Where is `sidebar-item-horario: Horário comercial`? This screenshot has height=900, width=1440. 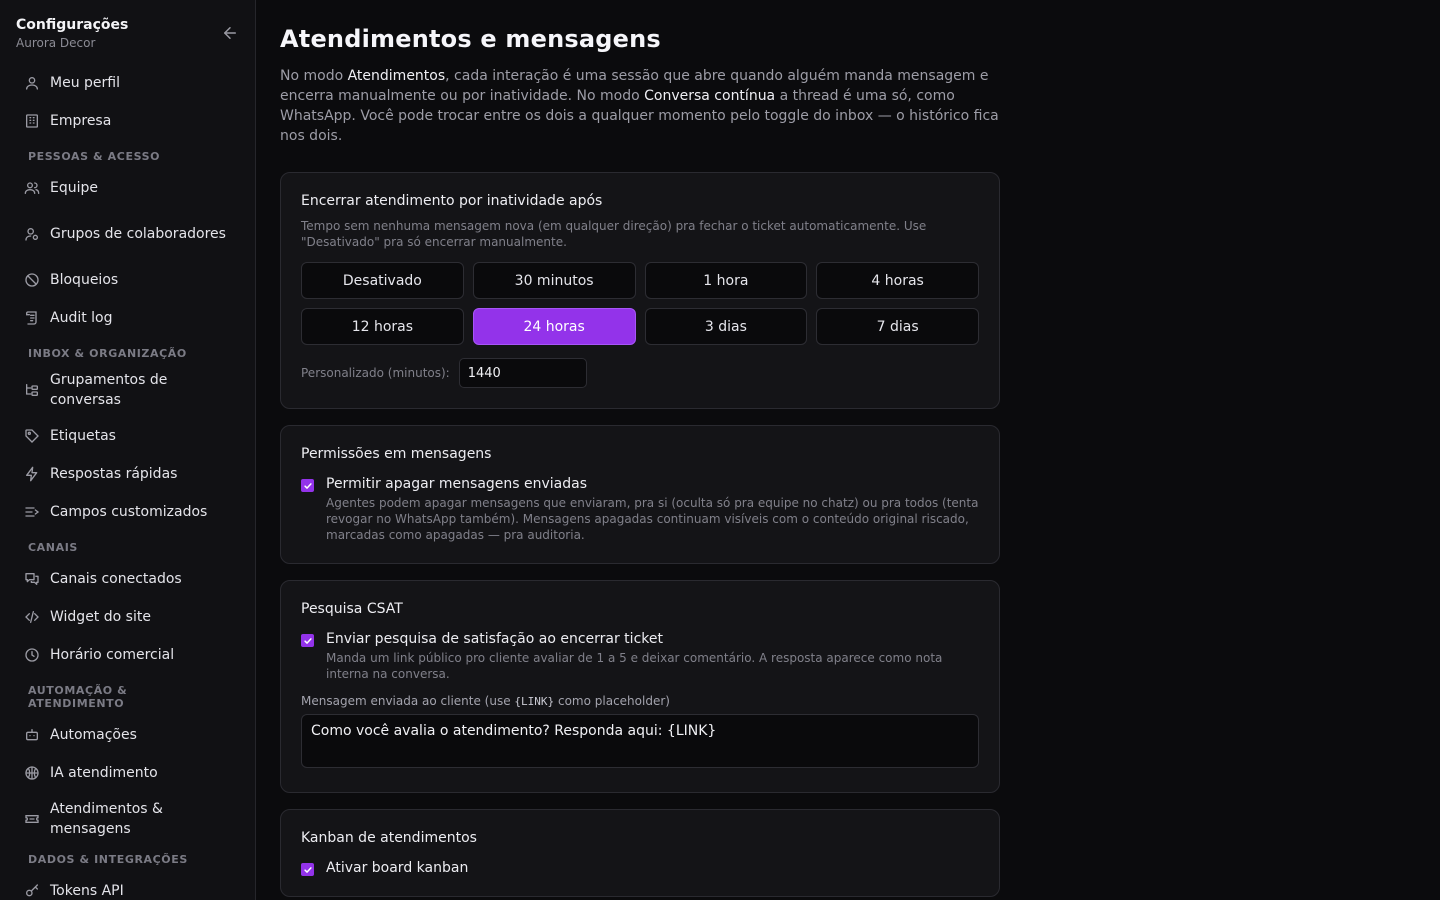 sidebar-item-horario: Horário comercial is located at coordinates (127, 655).